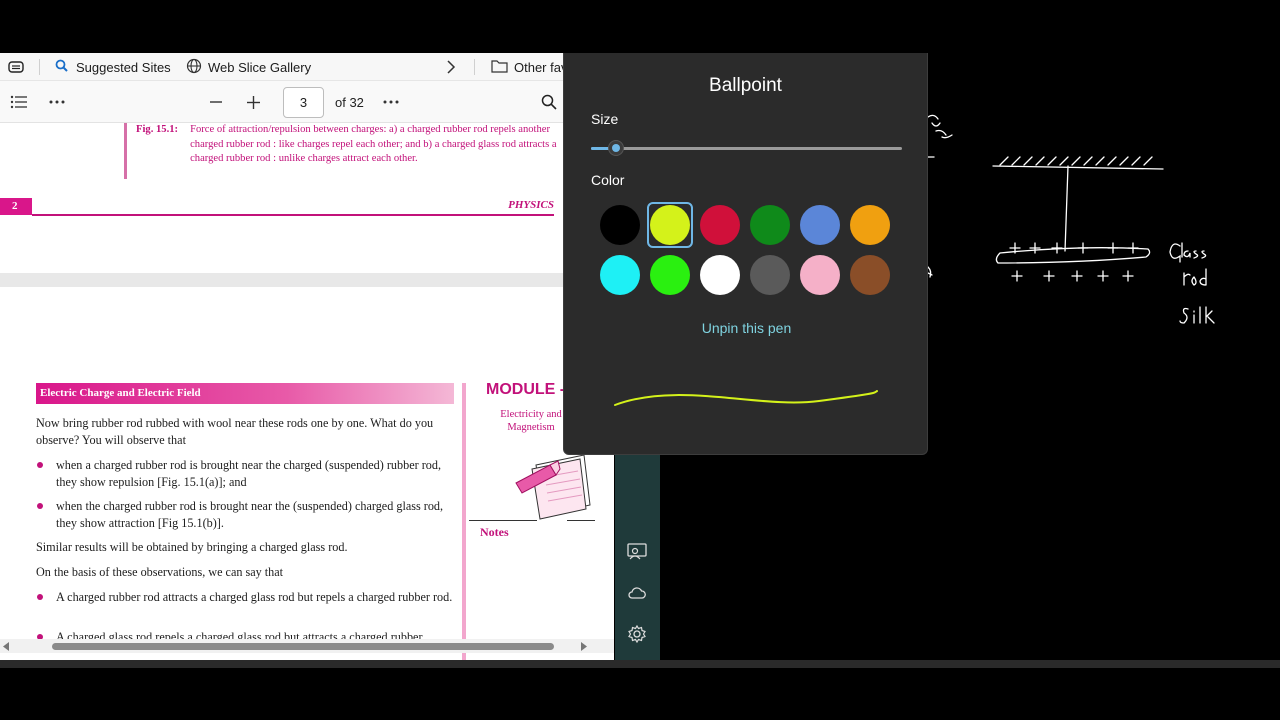 The width and height of the screenshot is (1280, 720). I want to click on favorite-label: Suggested Sites, so click(123, 67).